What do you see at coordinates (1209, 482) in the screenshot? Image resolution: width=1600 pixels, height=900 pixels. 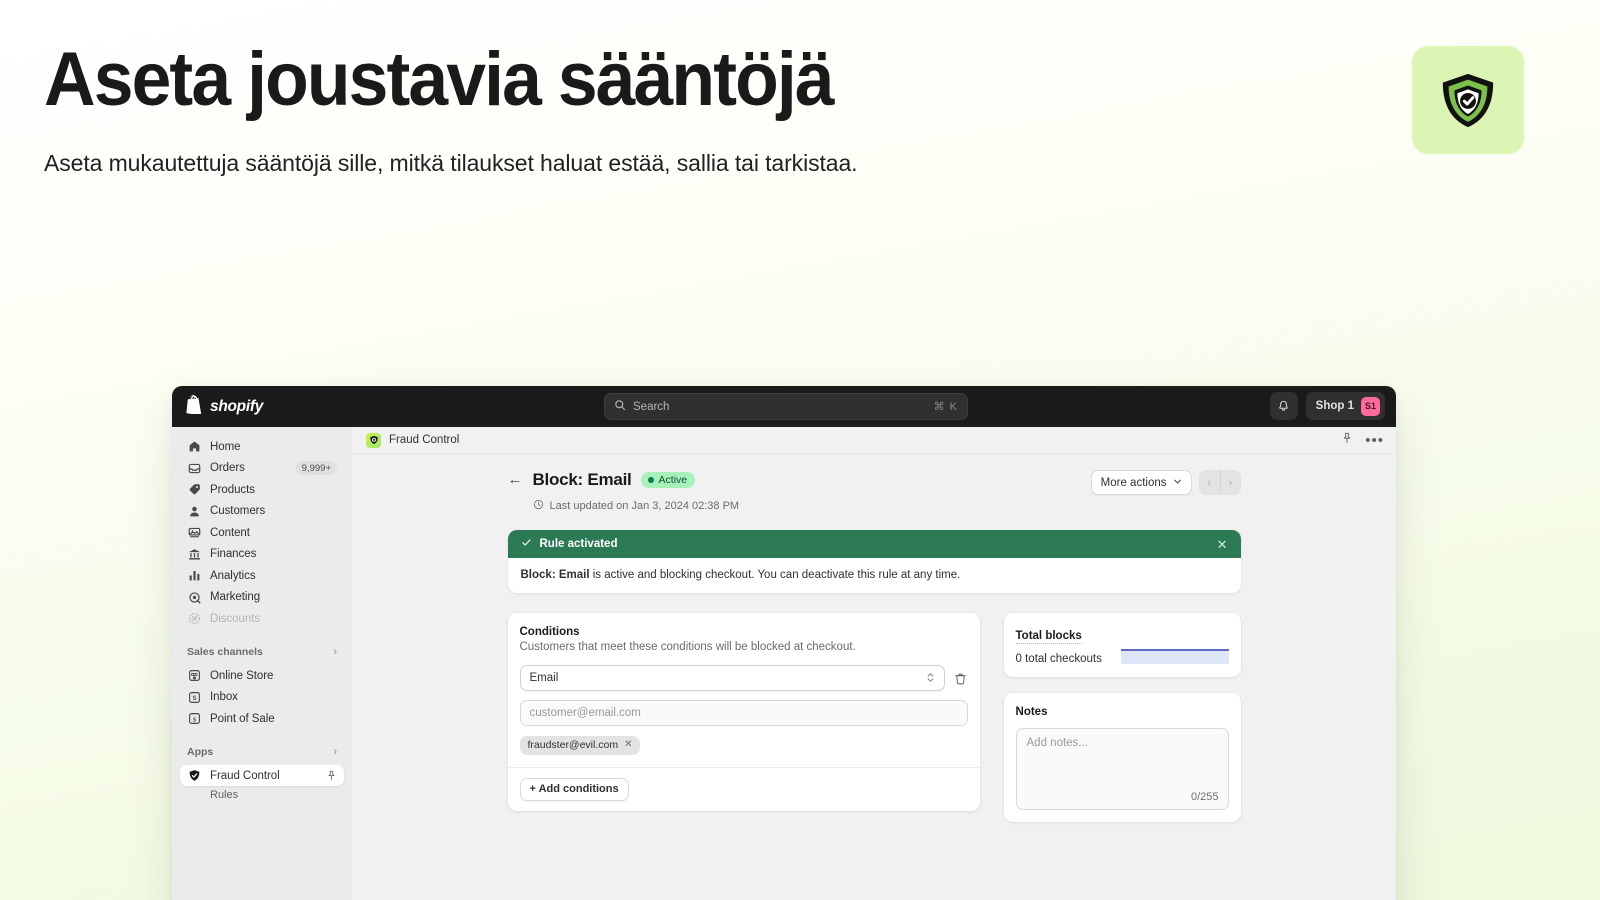 I see `pager-prev-button: ‹` at bounding box center [1209, 482].